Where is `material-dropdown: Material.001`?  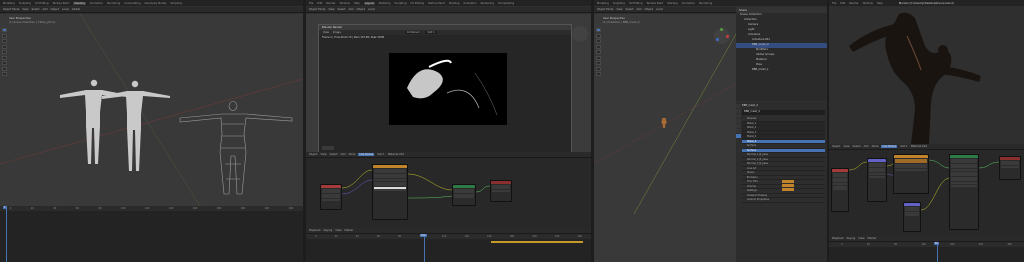 material-dropdown: Material.001 is located at coordinates (396, 154).